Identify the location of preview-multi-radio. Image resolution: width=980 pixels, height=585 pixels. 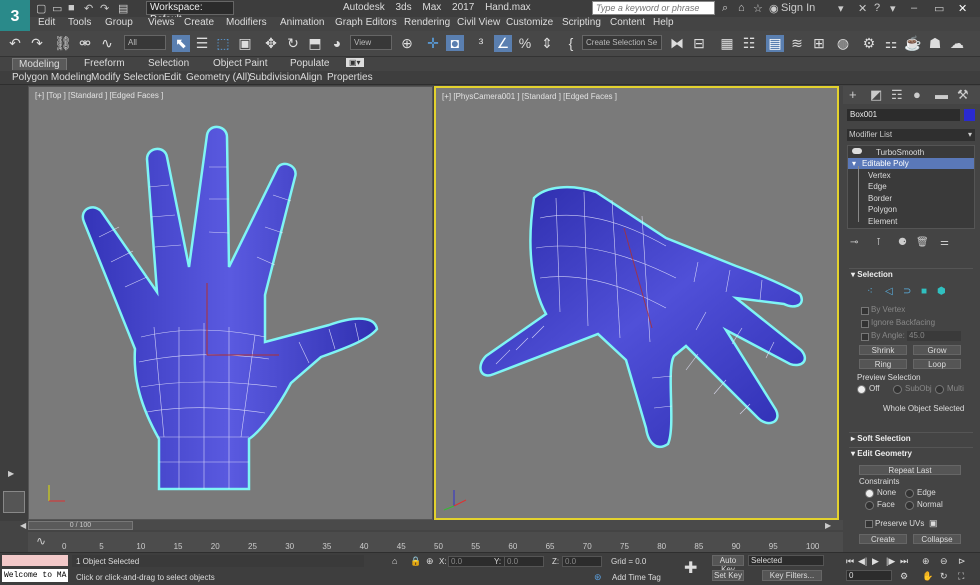
(939, 389).